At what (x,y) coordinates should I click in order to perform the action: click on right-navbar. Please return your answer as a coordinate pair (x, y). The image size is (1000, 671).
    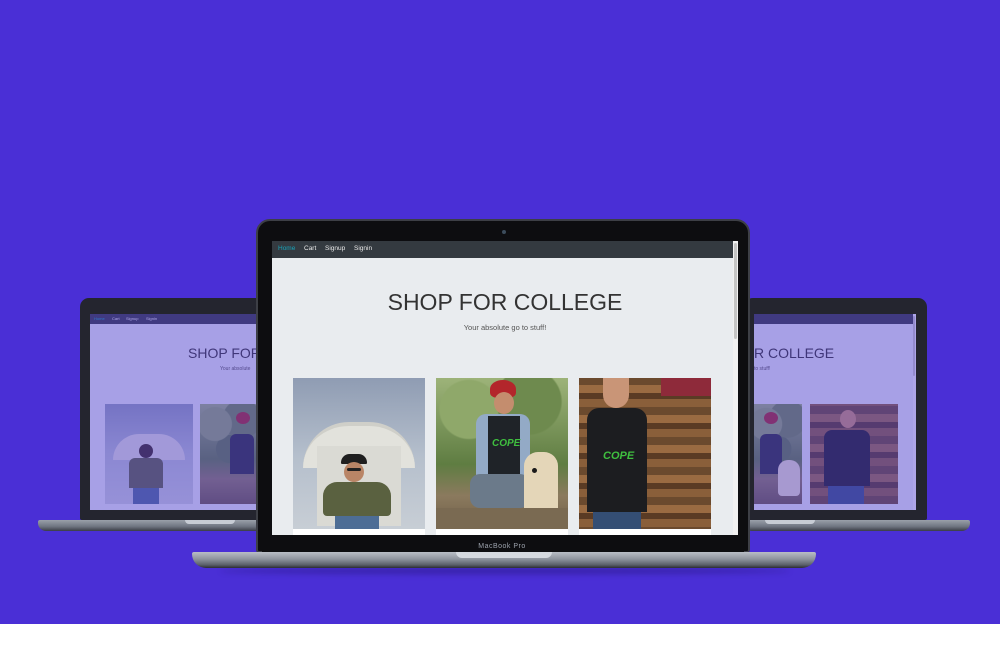
    Looking at the image, I should click on (835, 319).